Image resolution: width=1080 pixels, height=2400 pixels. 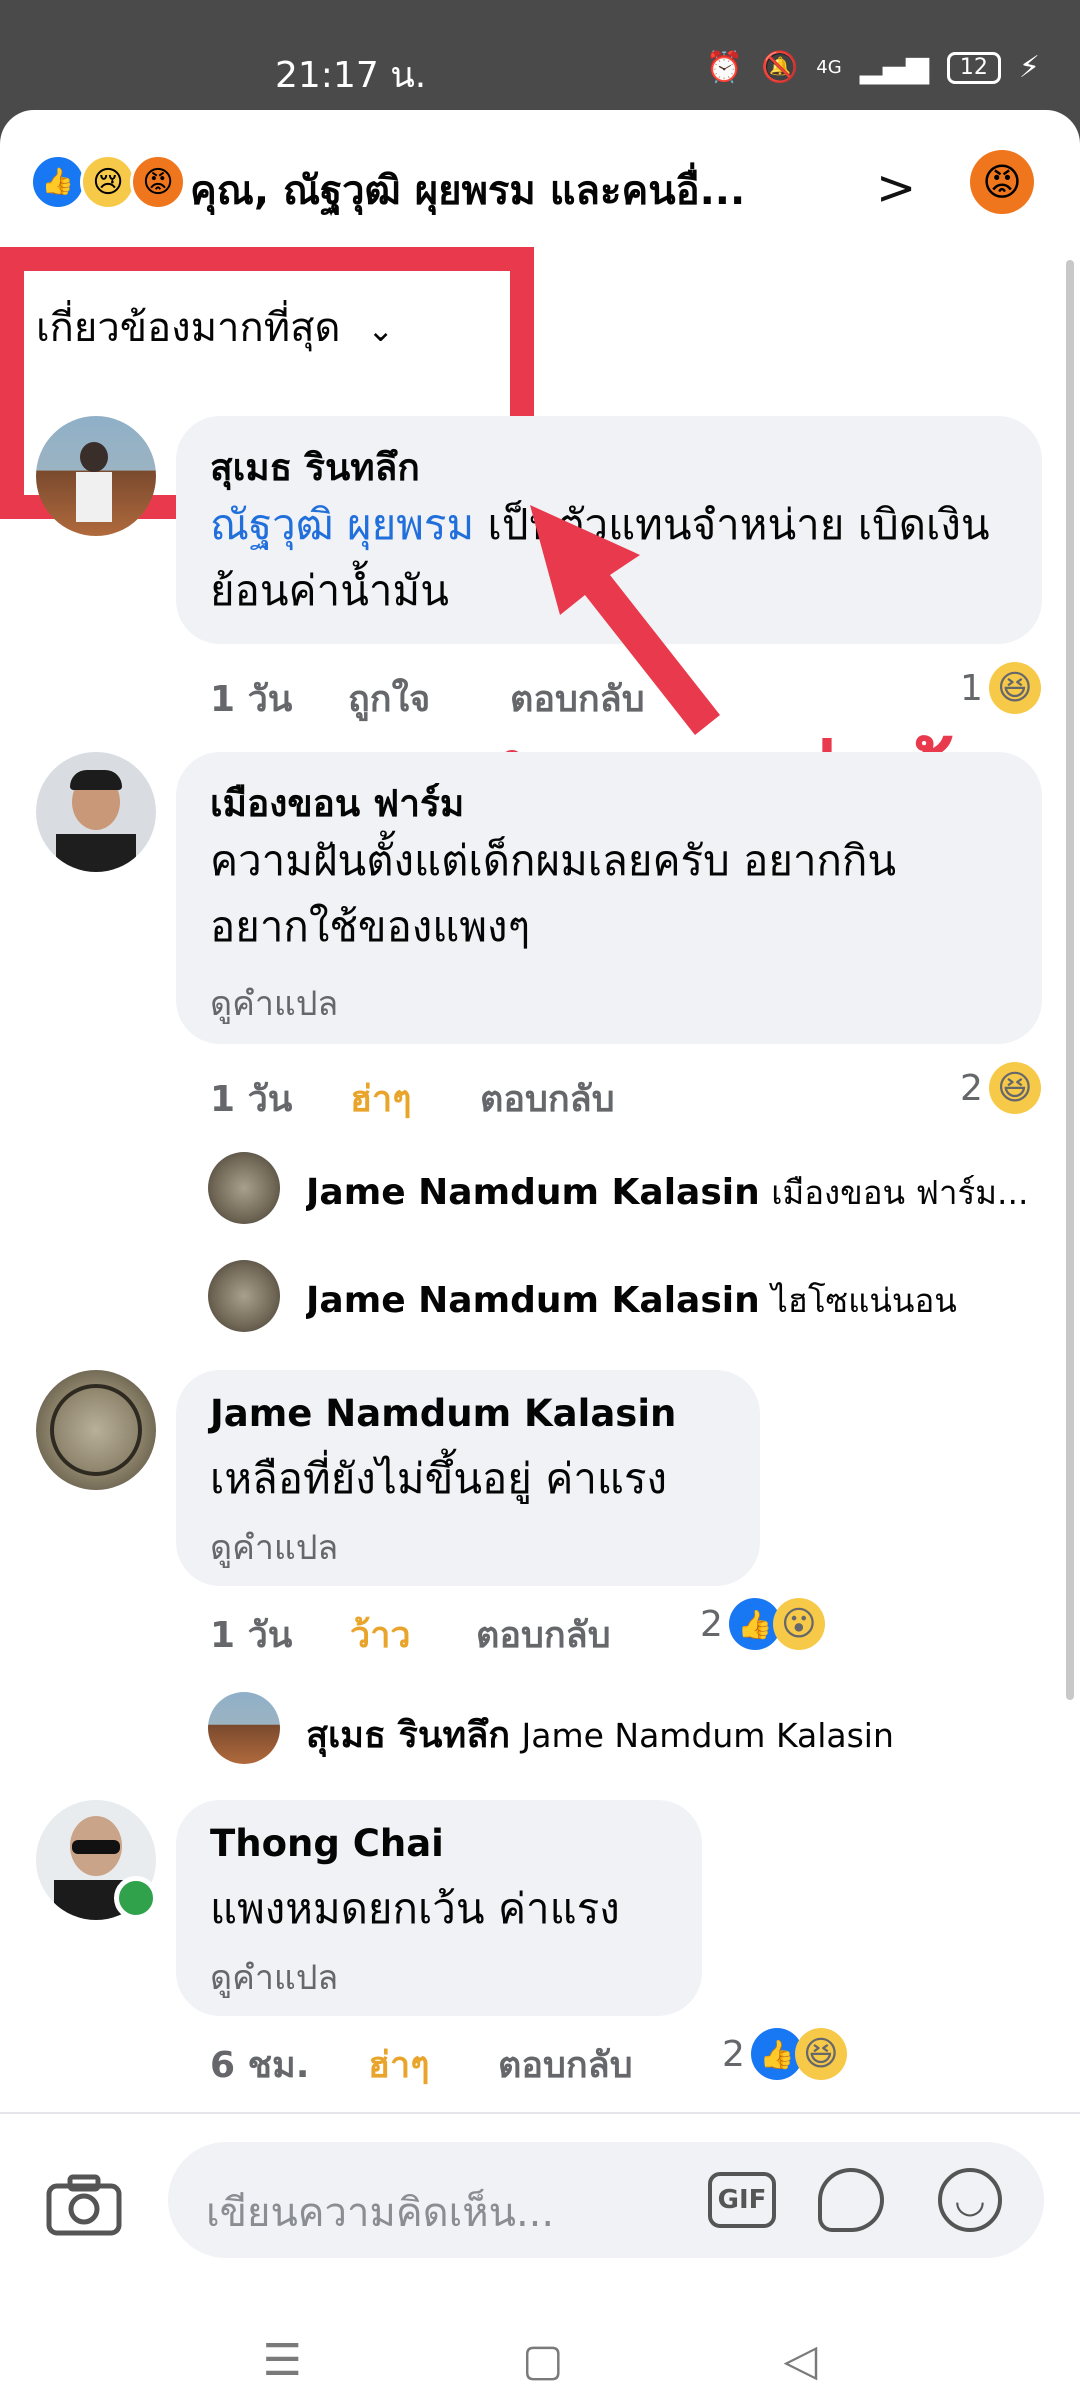 I want to click on mute-icon: 🔕, so click(x=779, y=67).